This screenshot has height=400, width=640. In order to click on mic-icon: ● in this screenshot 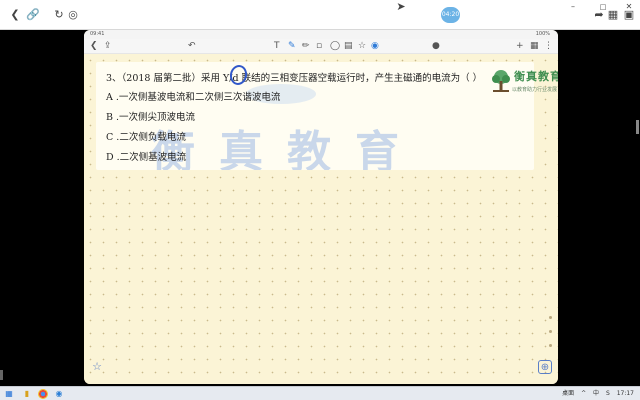, I will do `click(436, 46)`.